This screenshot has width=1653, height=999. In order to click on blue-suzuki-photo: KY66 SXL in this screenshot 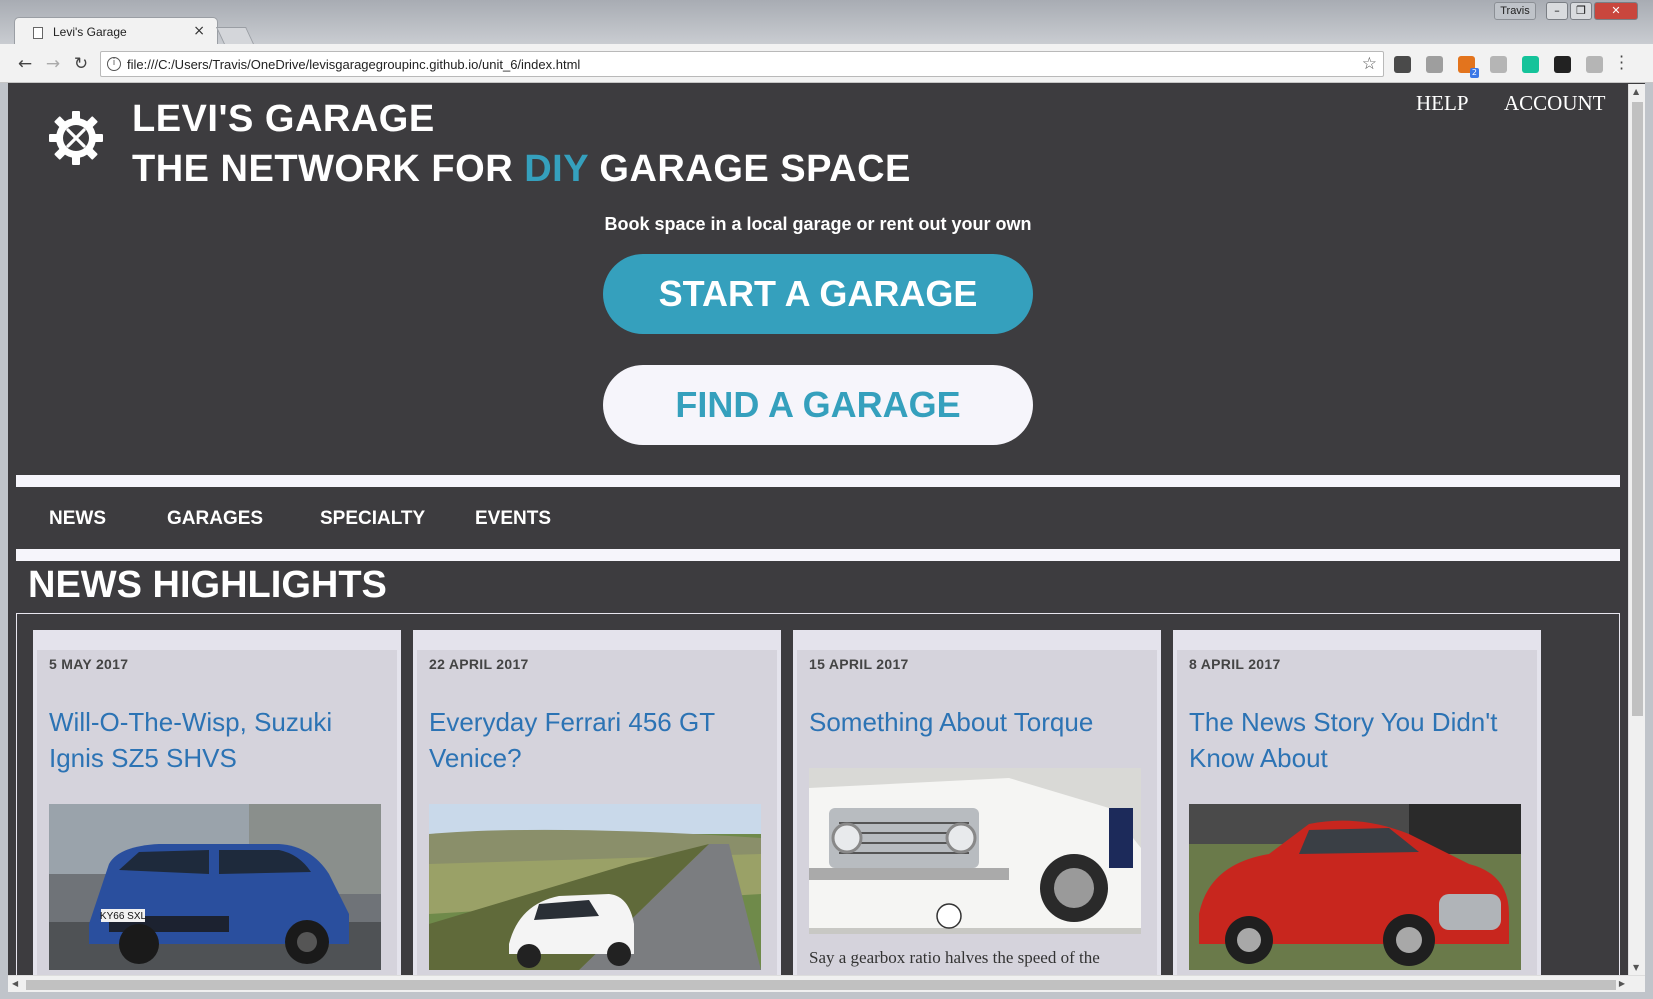, I will do `click(215, 887)`.